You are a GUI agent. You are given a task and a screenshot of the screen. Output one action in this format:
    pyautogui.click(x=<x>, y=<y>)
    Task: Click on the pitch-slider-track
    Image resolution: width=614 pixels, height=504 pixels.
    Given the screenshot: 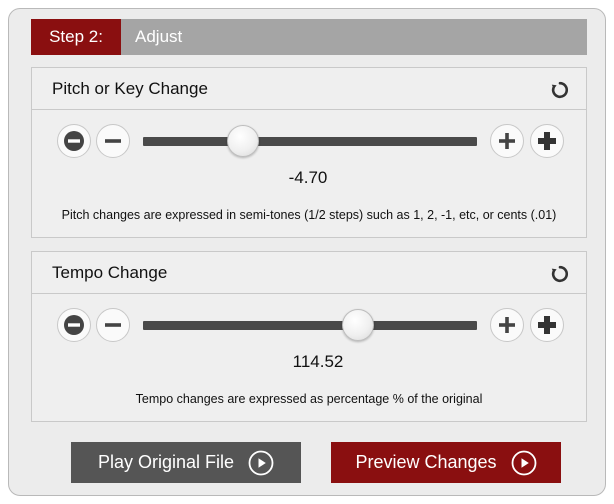 What is the action you would take?
    pyautogui.click(x=310, y=141)
    